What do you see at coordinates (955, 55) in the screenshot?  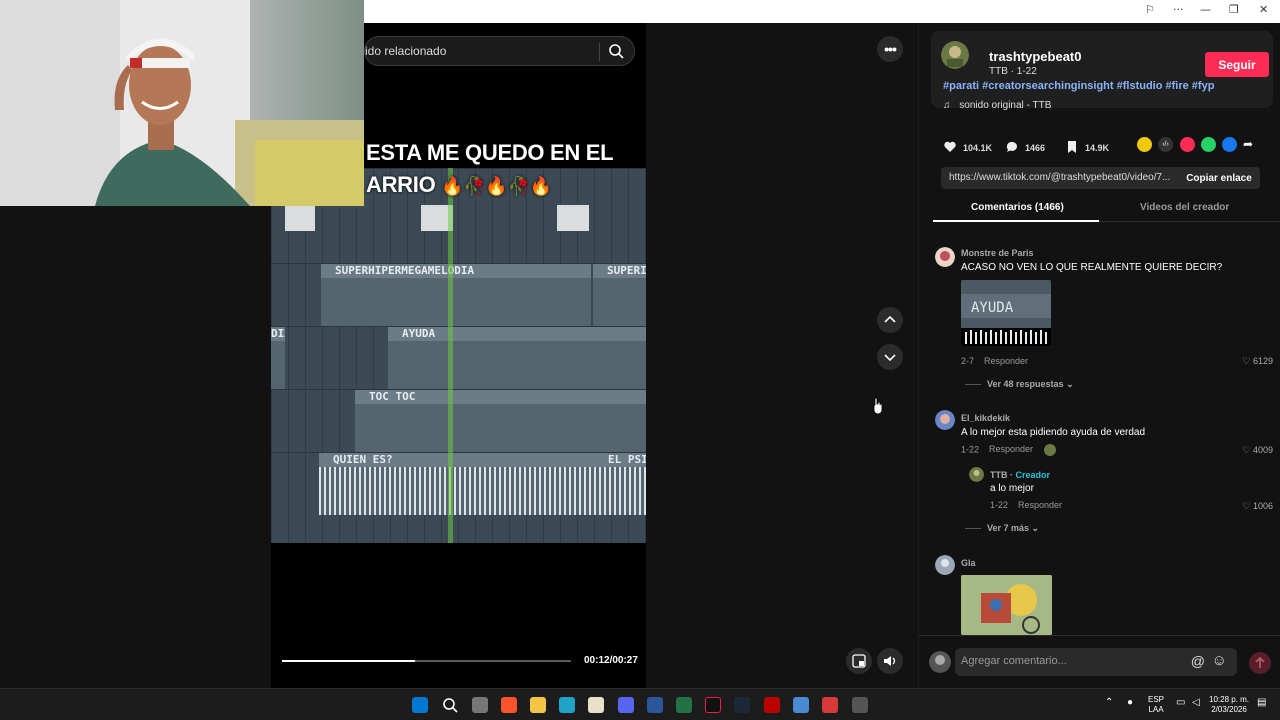 I see `creator-avatar` at bounding box center [955, 55].